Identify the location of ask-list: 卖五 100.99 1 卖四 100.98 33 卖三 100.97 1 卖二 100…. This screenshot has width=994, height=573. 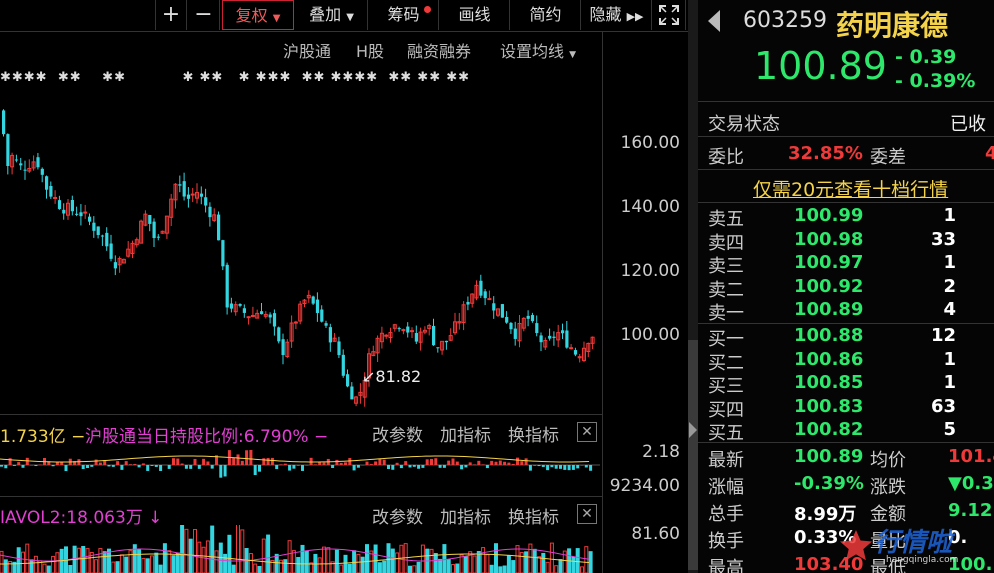
(846, 264).